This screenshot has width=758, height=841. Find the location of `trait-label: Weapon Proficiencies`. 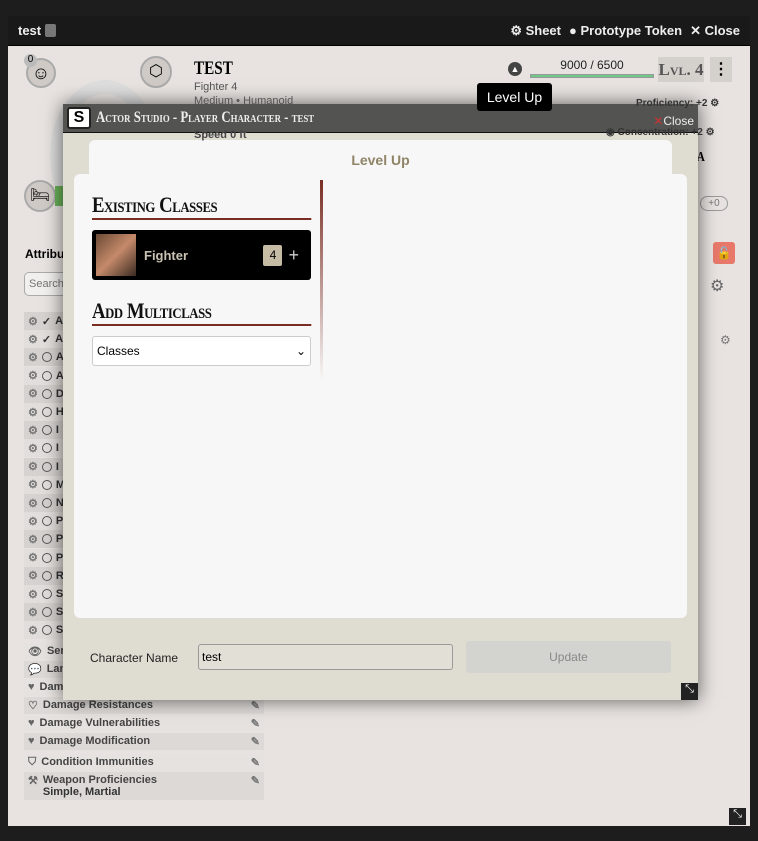

trait-label: Weapon Proficiencies is located at coordinates (99, 780).